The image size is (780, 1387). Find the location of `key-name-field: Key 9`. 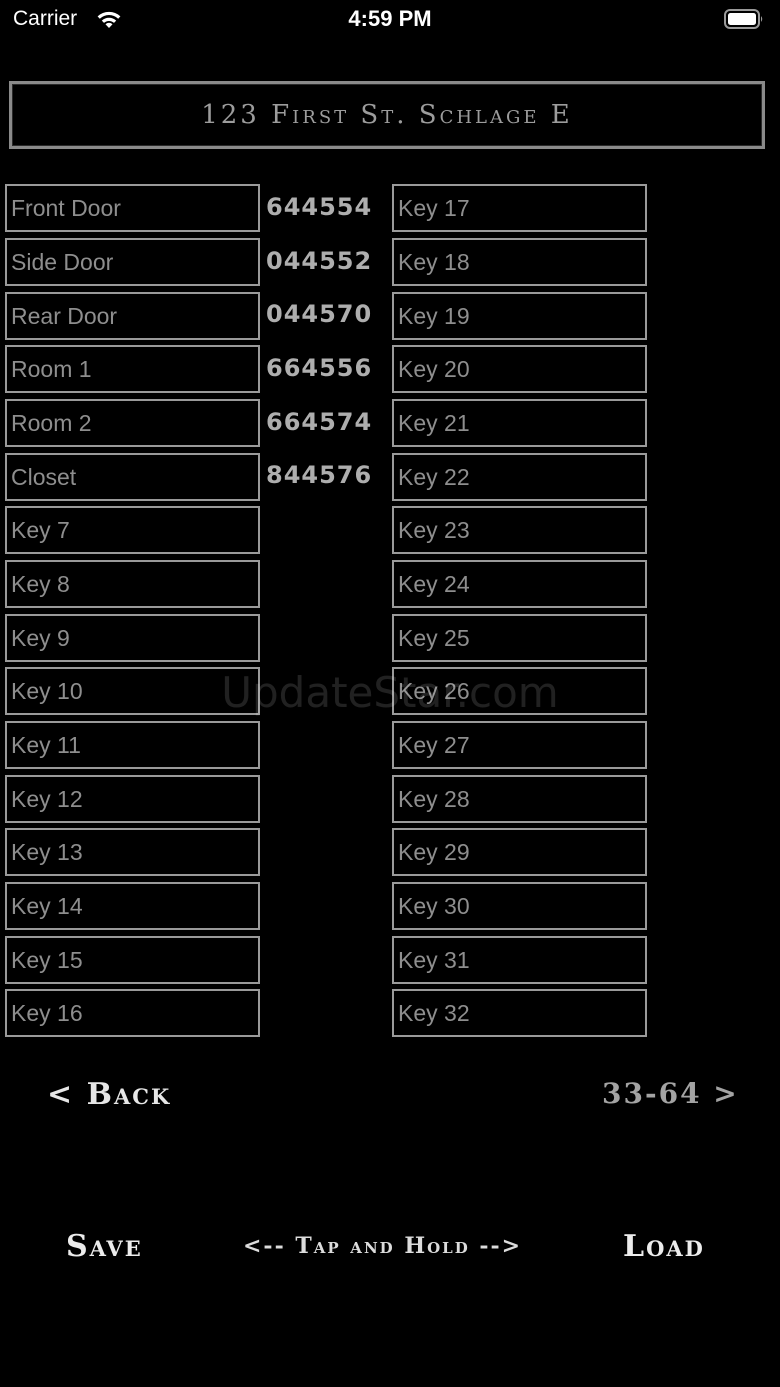

key-name-field: Key 9 is located at coordinates (132, 638).